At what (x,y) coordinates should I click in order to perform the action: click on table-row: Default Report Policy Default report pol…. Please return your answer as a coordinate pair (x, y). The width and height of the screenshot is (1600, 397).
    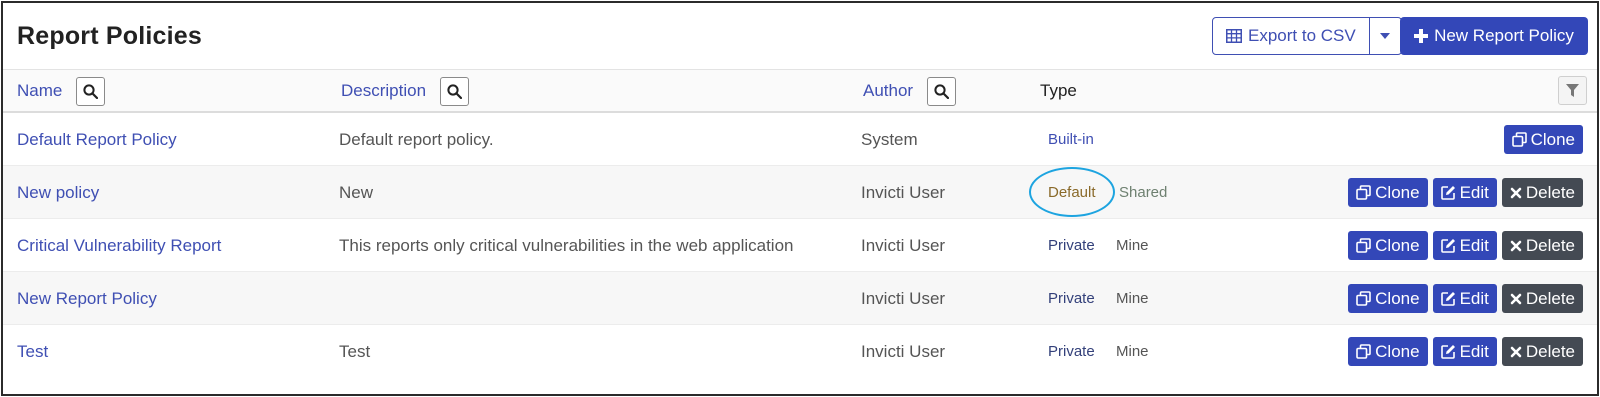
    Looking at the image, I should click on (800, 139).